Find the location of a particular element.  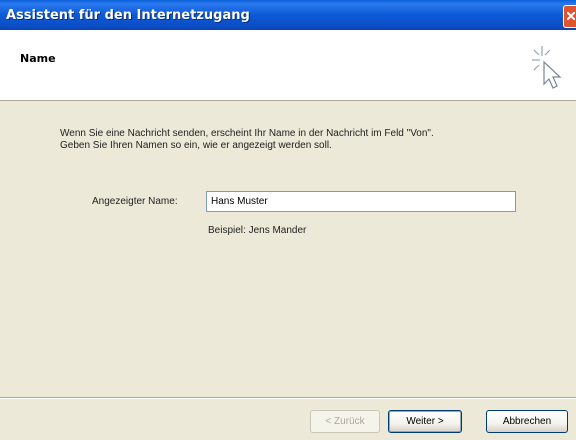

close-button is located at coordinates (569, 16).